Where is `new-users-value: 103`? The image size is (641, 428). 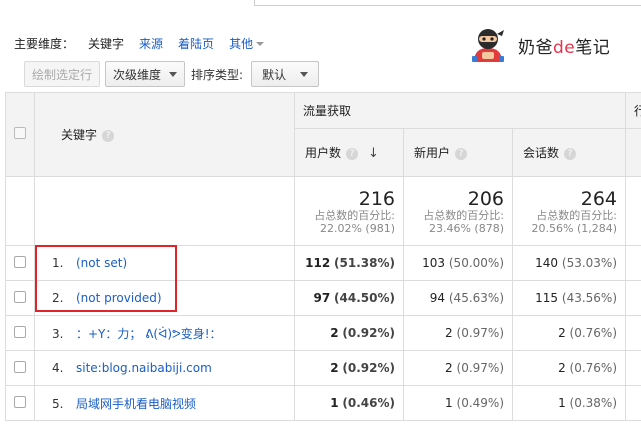
new-users-value: 103 is located at coordinates (434, 263).